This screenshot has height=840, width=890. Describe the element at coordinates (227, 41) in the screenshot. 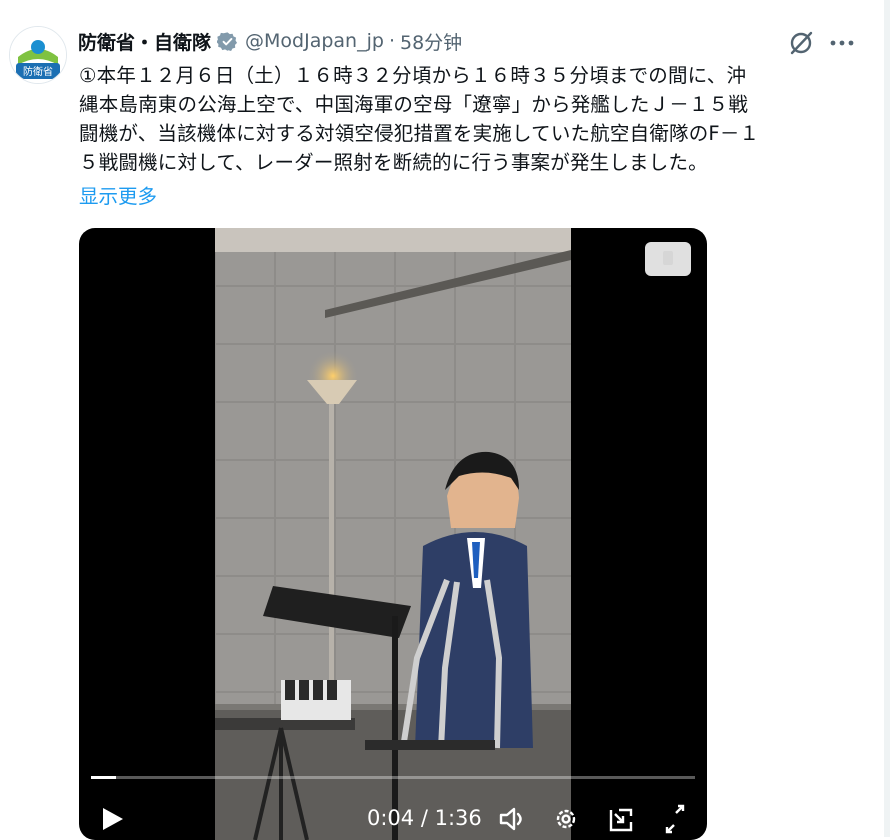

I see `verified-icon` at that location.